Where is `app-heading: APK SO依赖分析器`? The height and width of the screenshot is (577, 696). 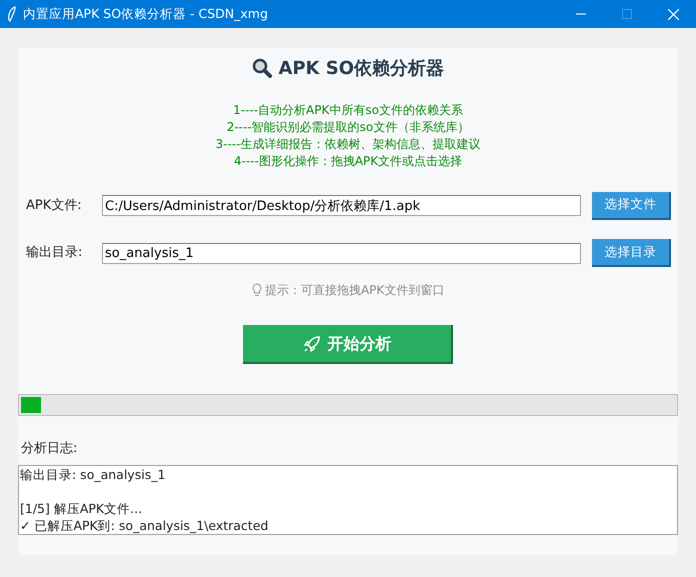 app-heading: APK SO依赖分析器 is located at coordinates (361, 68).